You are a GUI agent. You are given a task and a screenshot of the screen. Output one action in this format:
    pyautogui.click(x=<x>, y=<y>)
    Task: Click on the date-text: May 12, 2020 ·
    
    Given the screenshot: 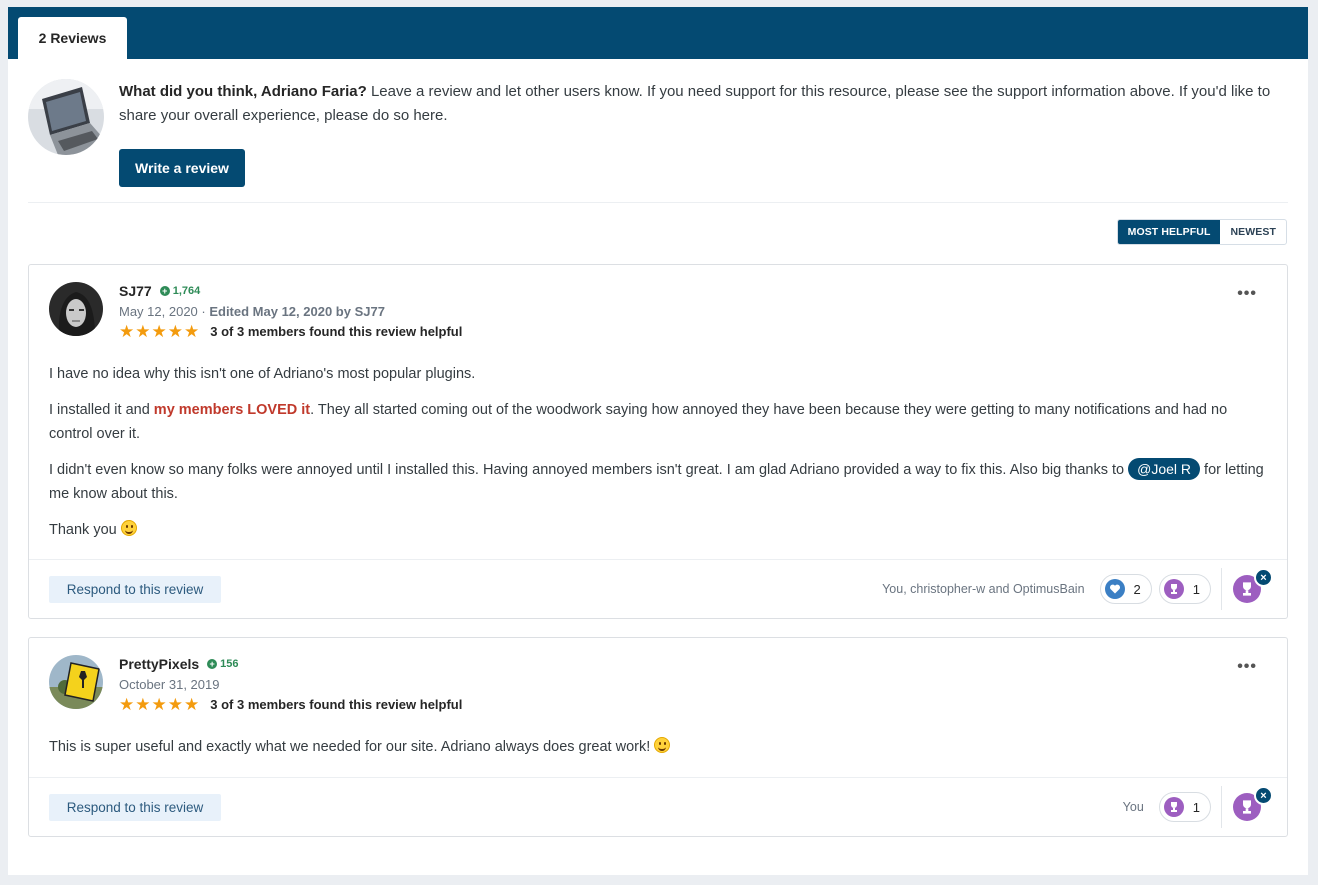 What is the action you would take?
    pyautogui.click(x=164, y=311)
    